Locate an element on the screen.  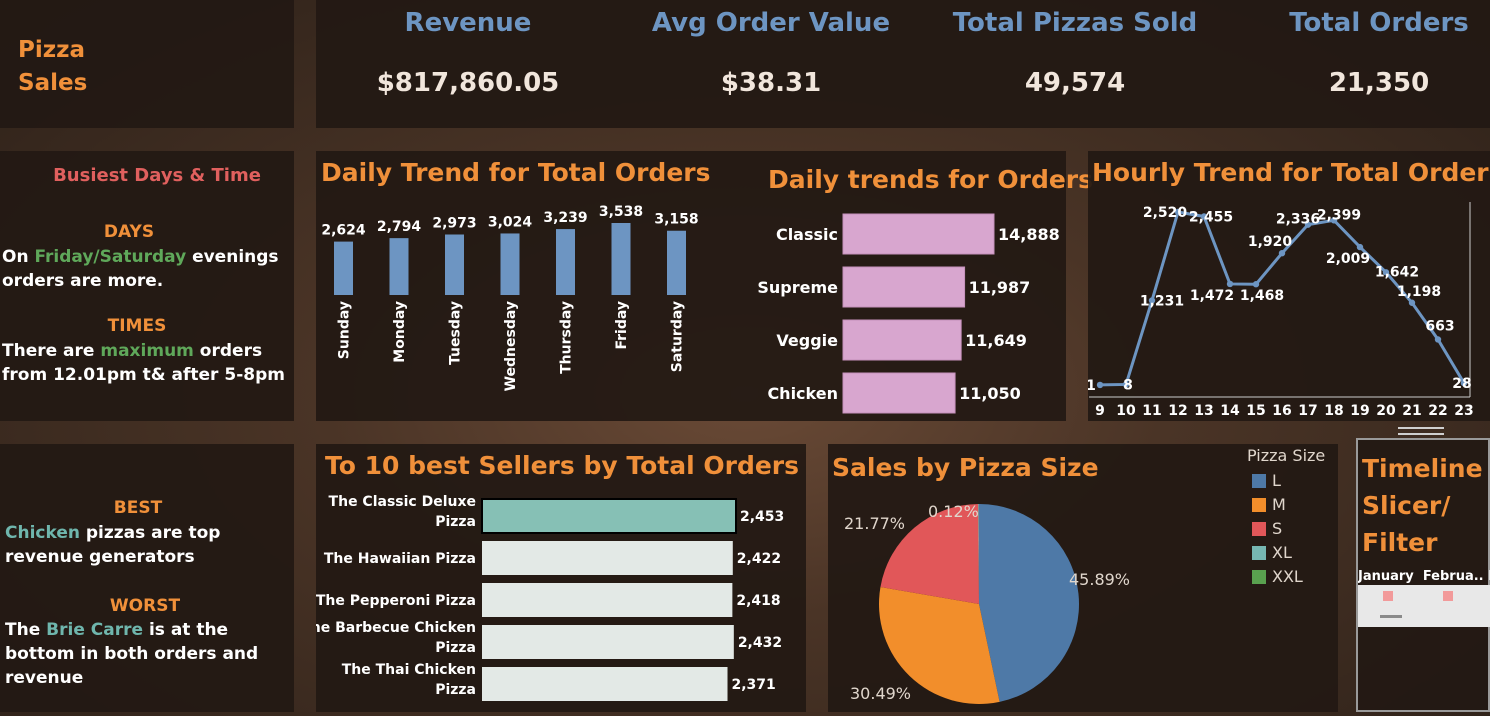
size-legend-title: Pizza Size is located at coordinates (1286, 455).